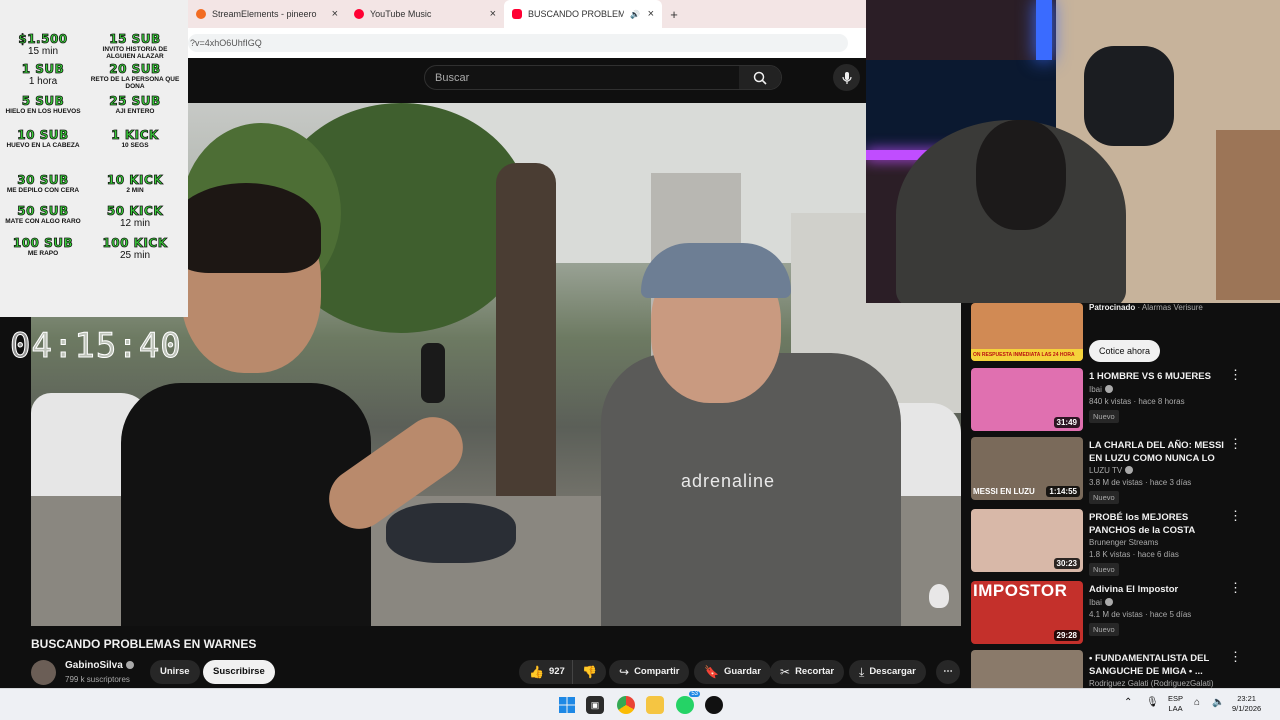  I want to click on download-label: Descargar, so click(892, 671).